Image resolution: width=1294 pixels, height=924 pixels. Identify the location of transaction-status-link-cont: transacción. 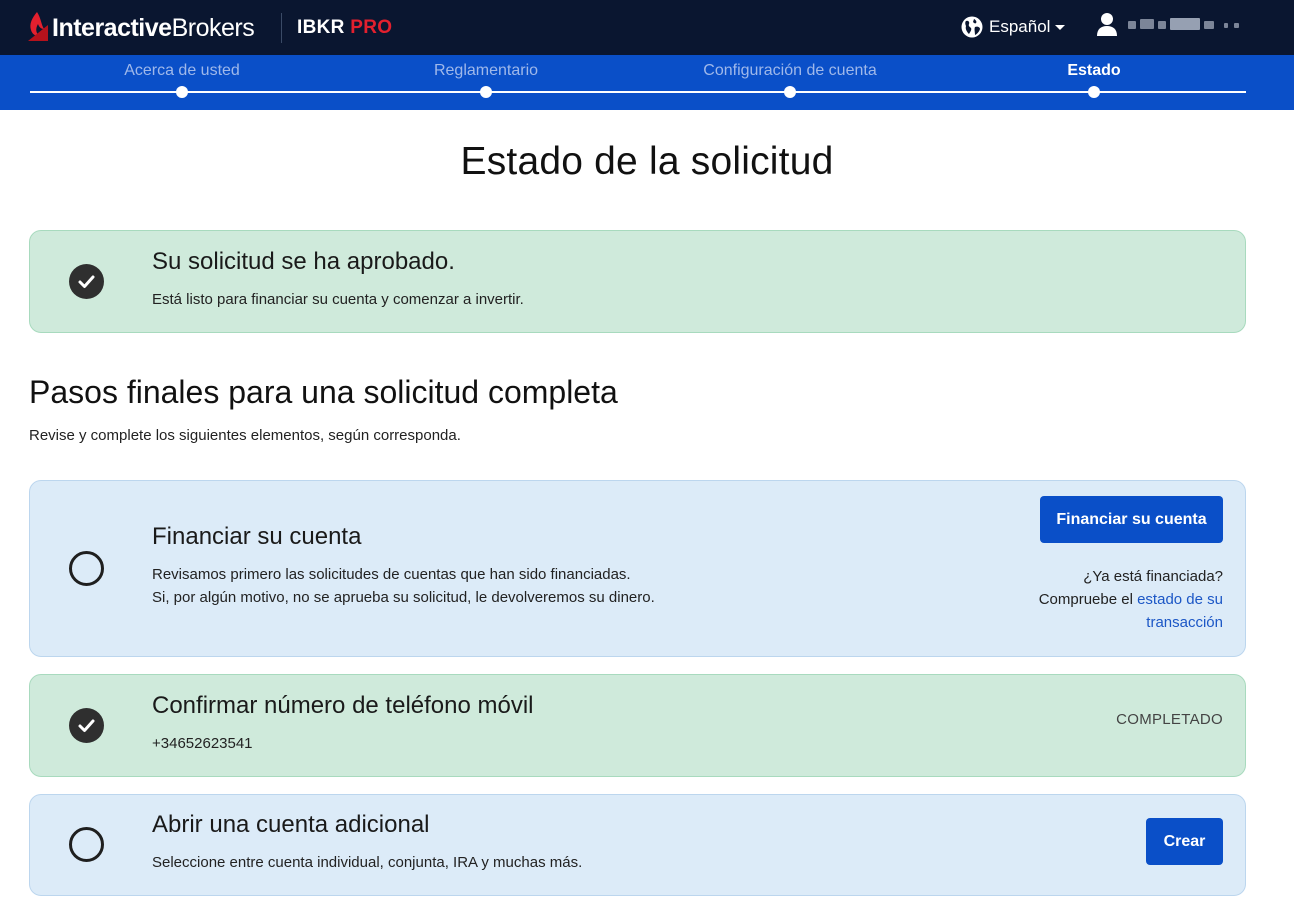
(1131, 622).